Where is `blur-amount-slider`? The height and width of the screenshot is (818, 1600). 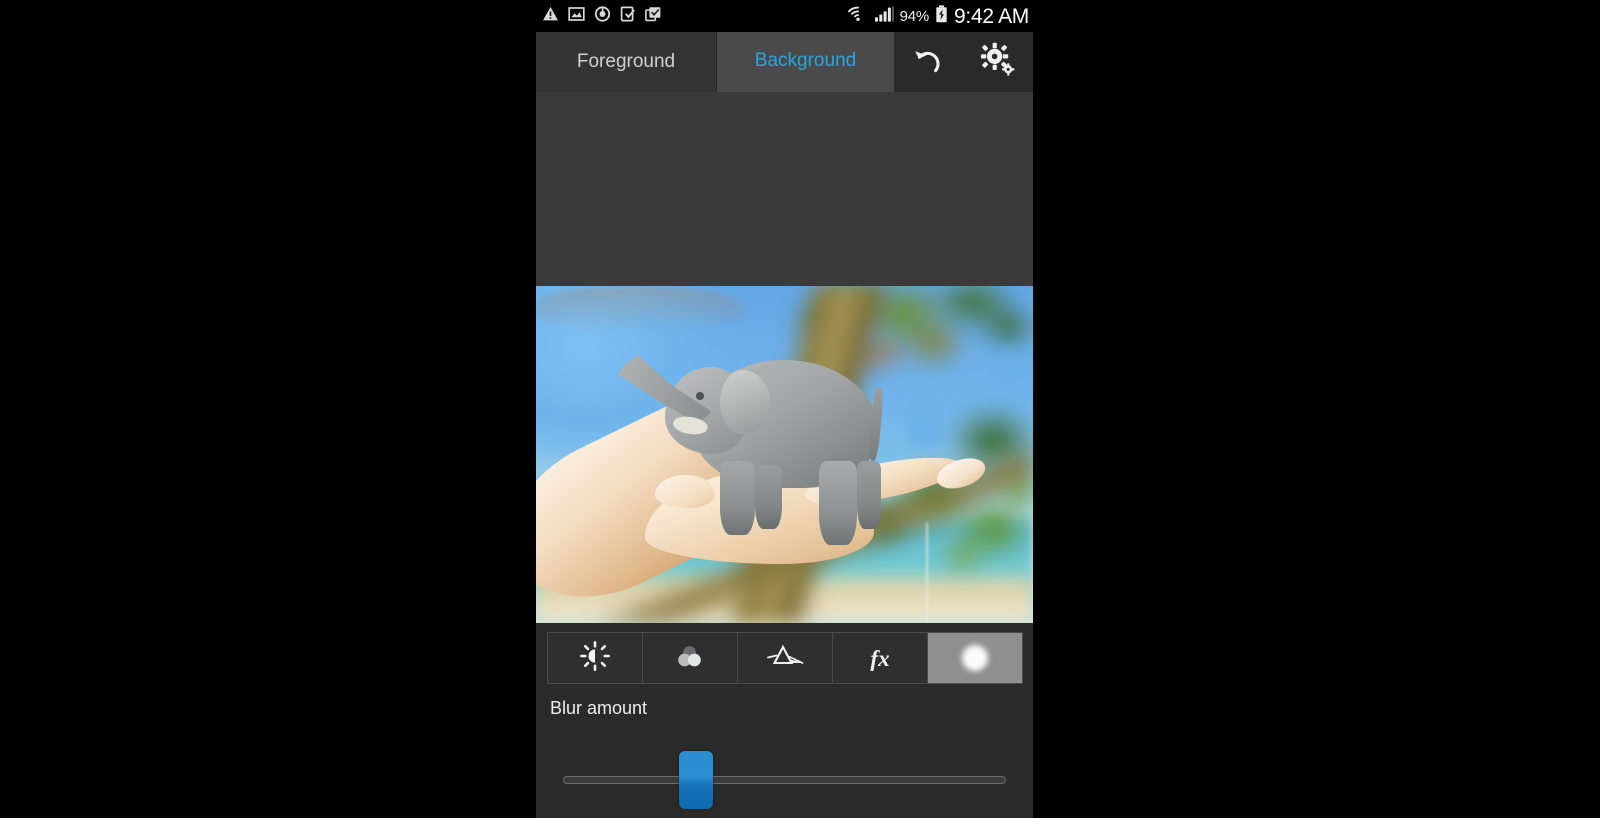
blur-amount-slider is located at coordinates (784, 780).